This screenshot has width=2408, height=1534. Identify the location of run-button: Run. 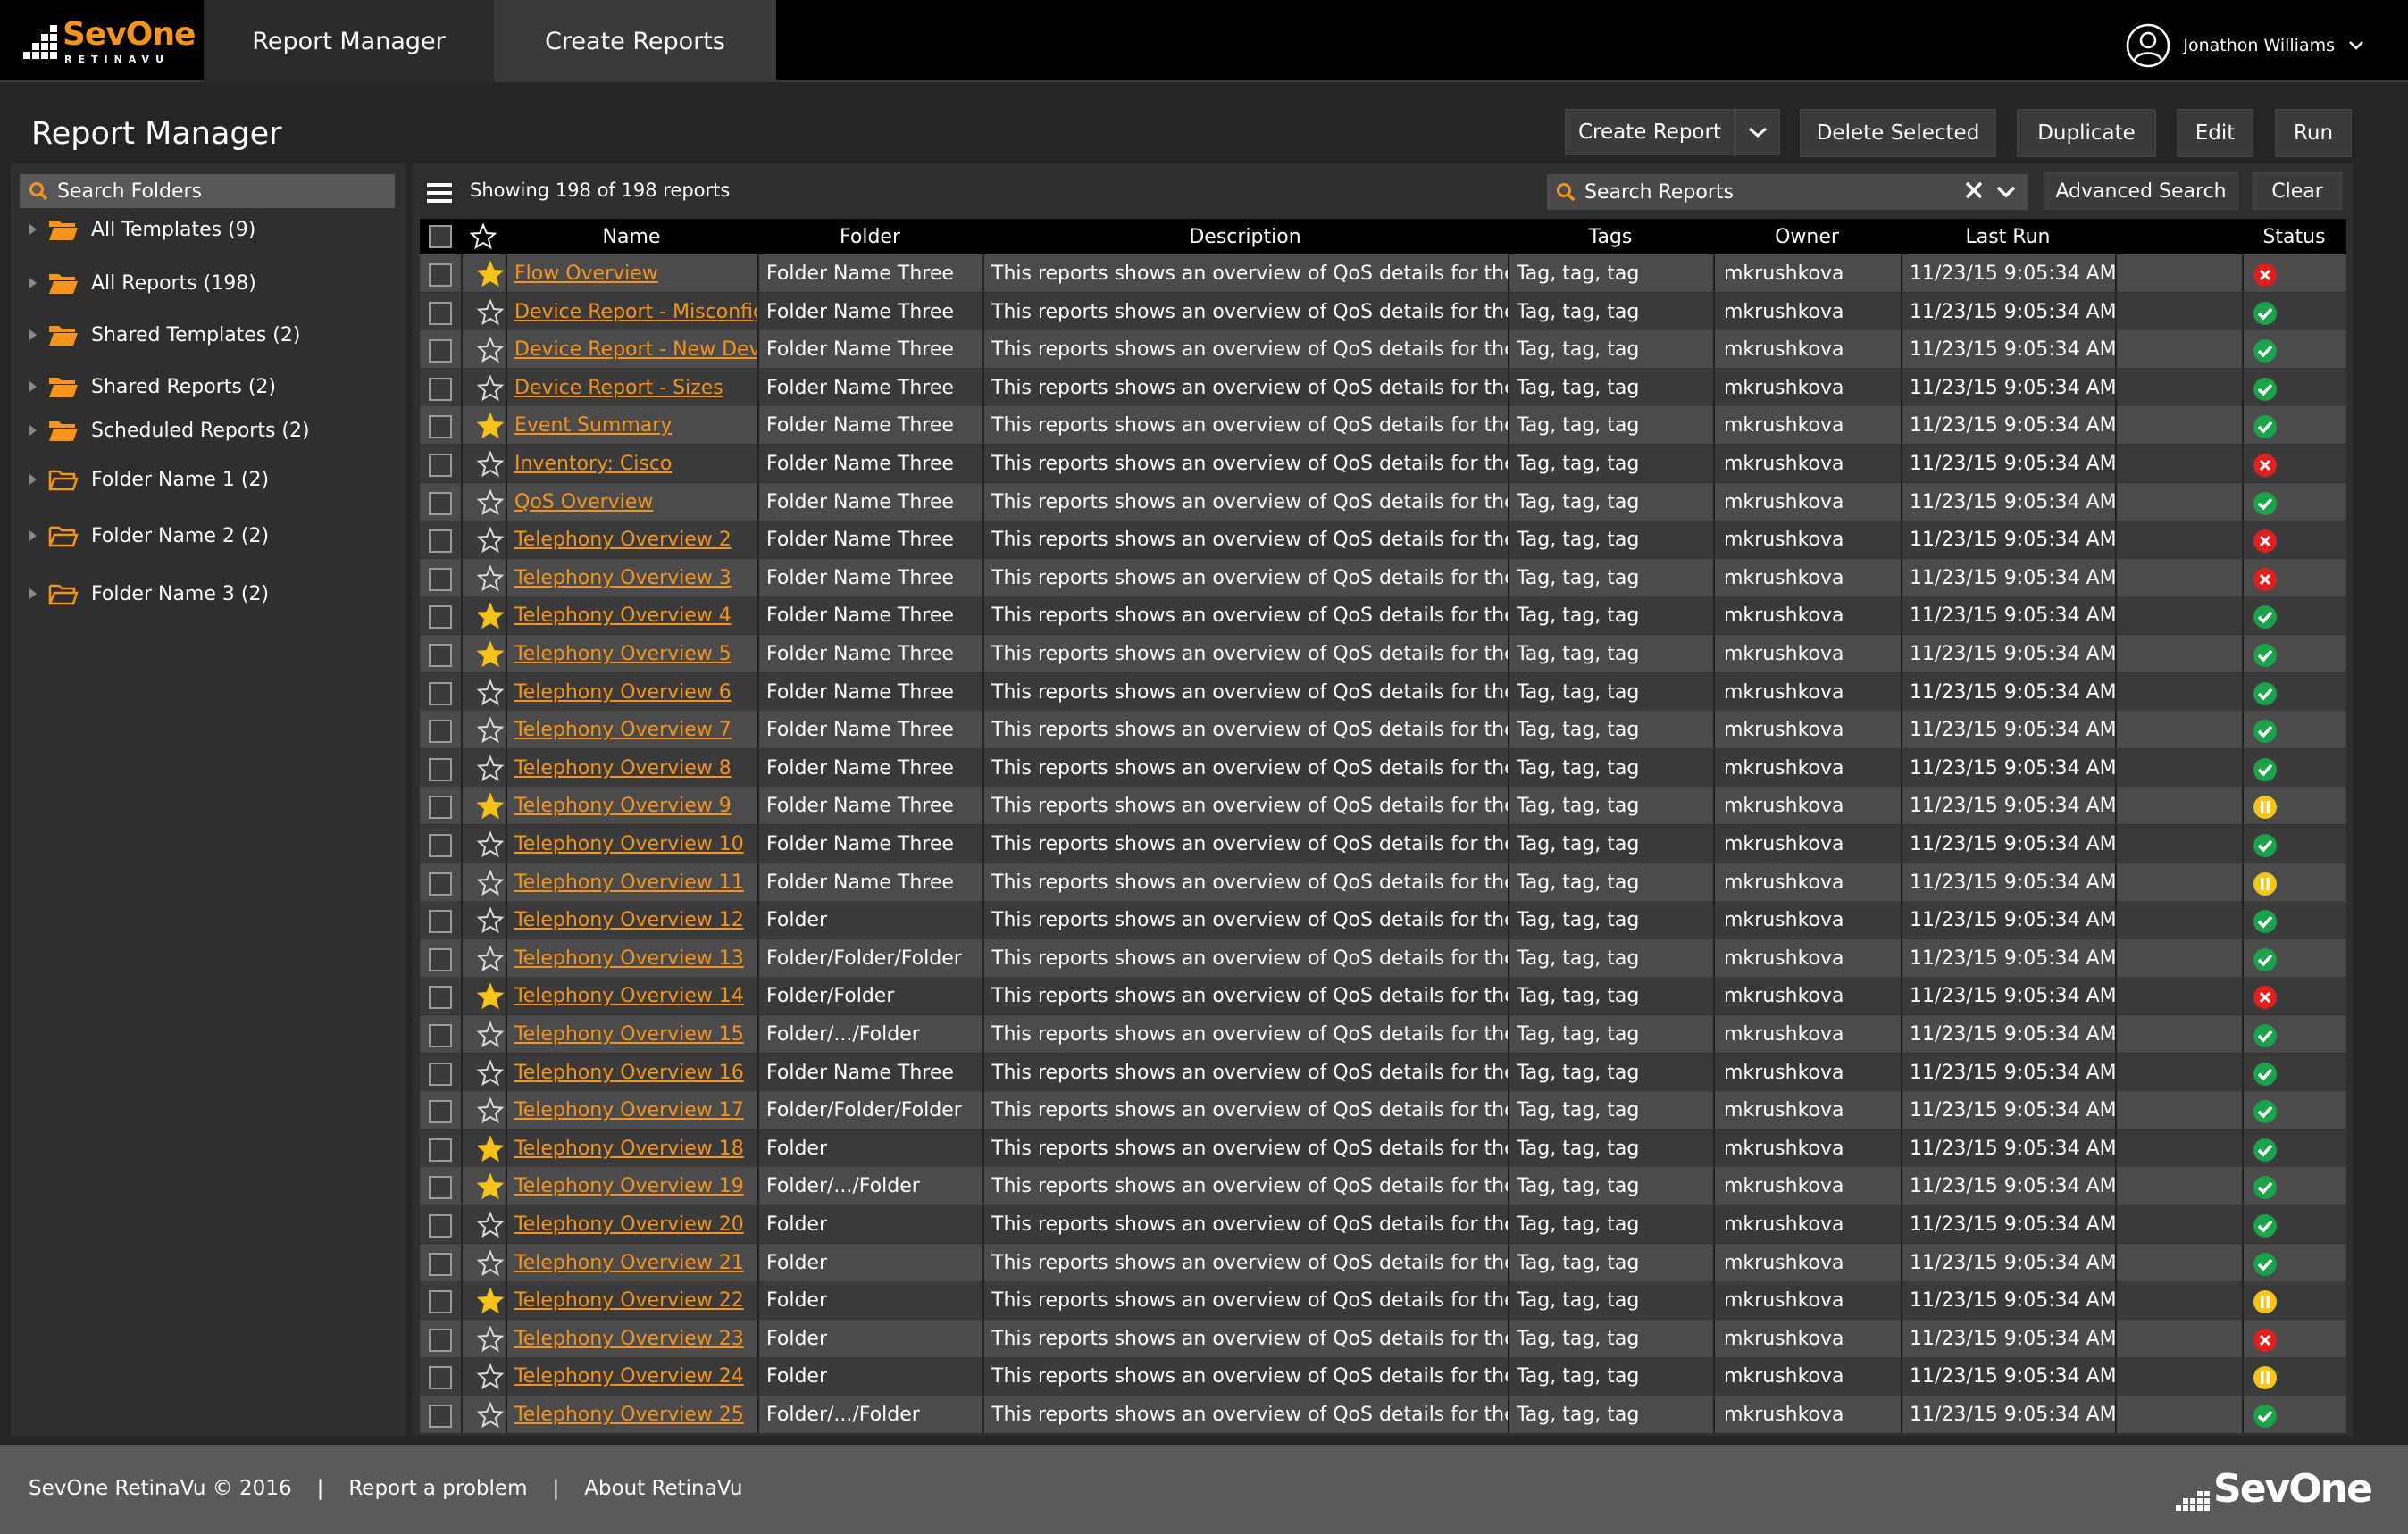
(2313, 133).